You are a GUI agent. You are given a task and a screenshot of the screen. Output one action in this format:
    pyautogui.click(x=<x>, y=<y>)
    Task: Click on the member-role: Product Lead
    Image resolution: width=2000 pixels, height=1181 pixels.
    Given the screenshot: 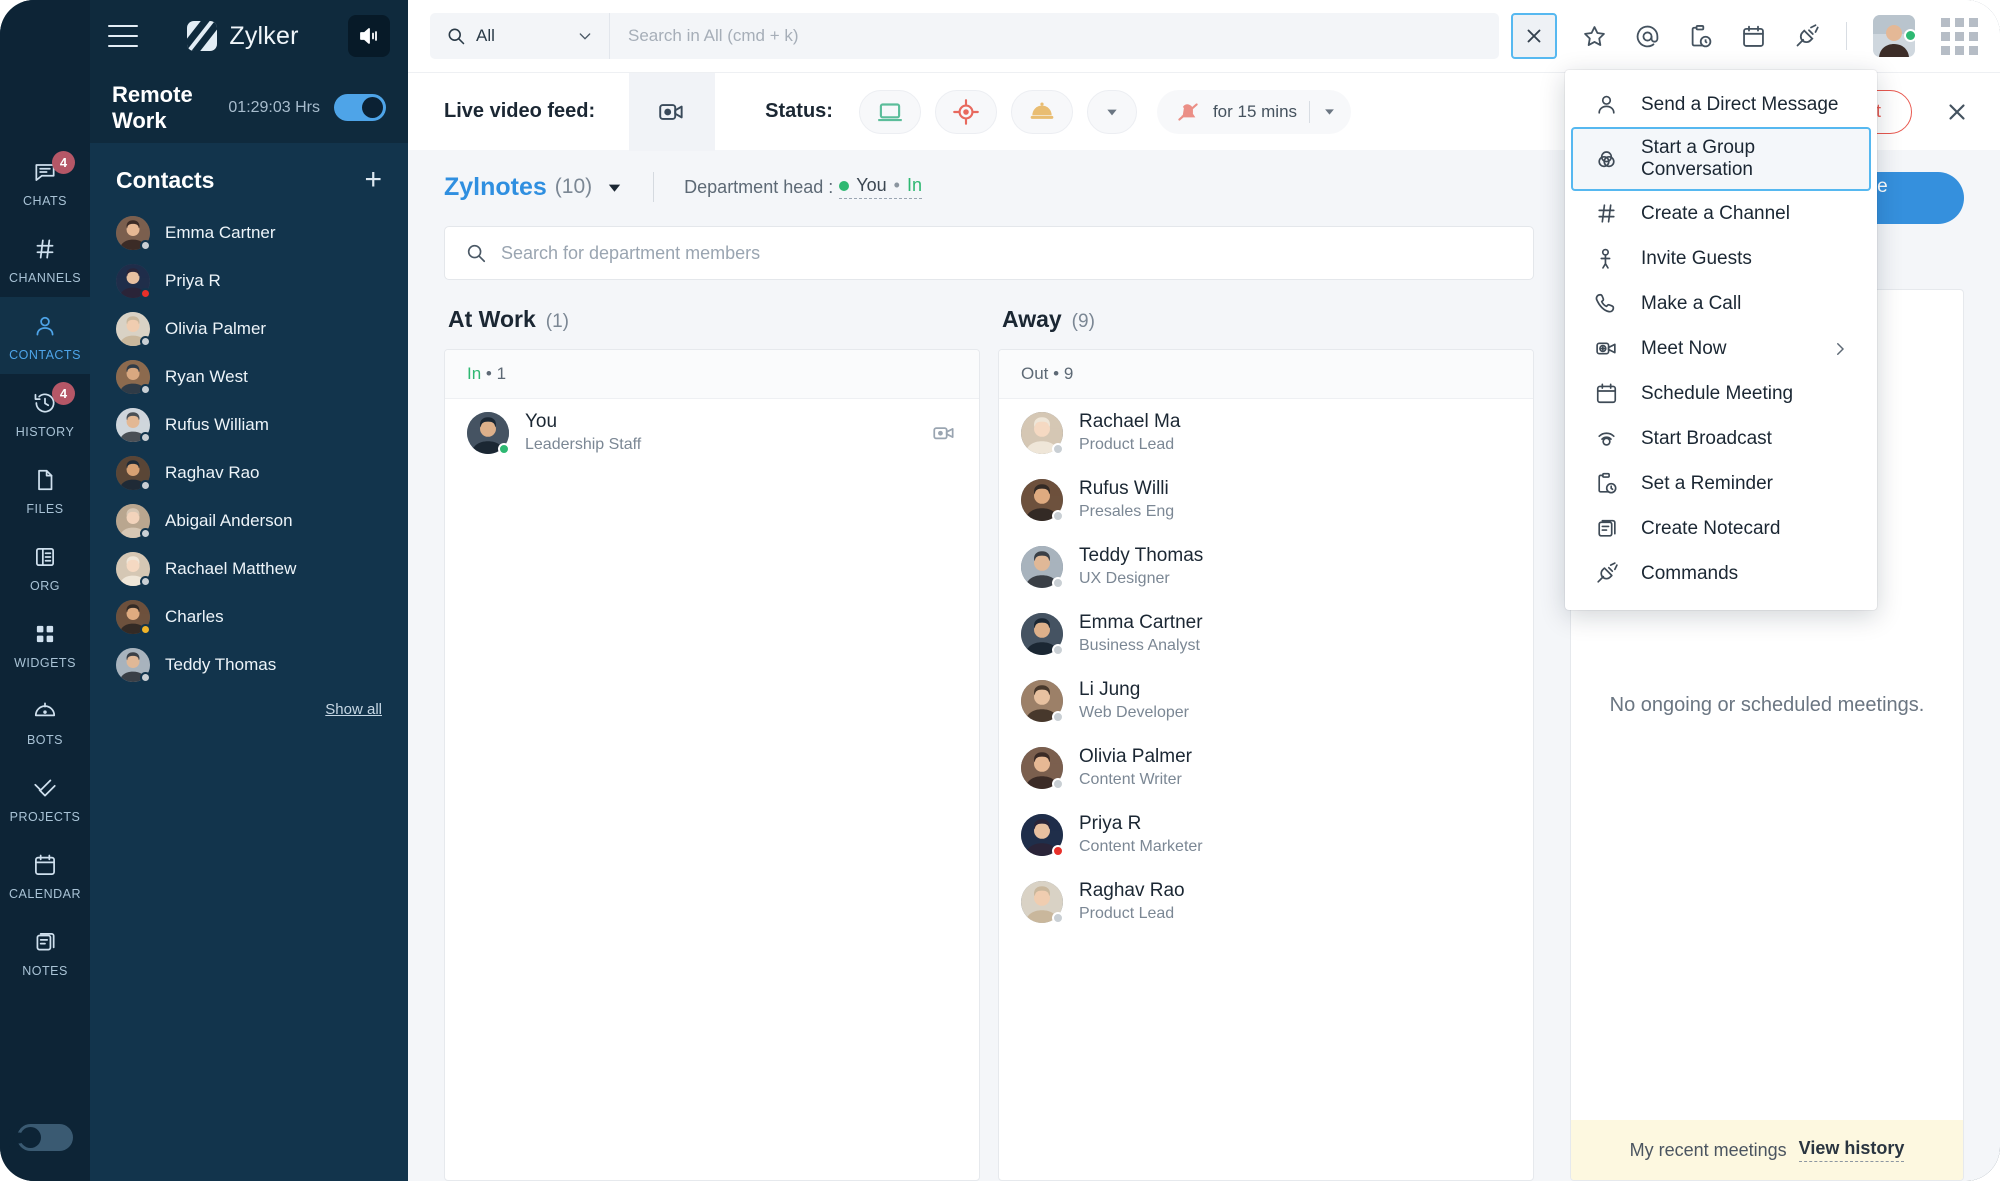 What is the action you would take?
    pyautogui.click(x=1127, y=913)
    